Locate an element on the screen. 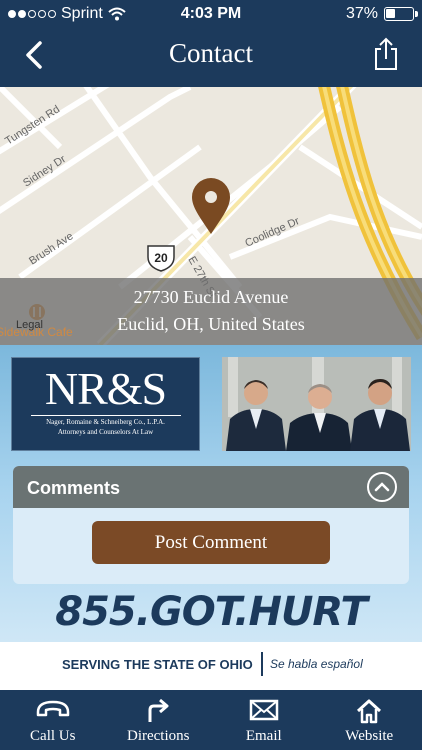 The width and height of the screenshot is (422, 750). status-bar: Sprint 4:03 PM 37% is located at coordinates (211, 14).